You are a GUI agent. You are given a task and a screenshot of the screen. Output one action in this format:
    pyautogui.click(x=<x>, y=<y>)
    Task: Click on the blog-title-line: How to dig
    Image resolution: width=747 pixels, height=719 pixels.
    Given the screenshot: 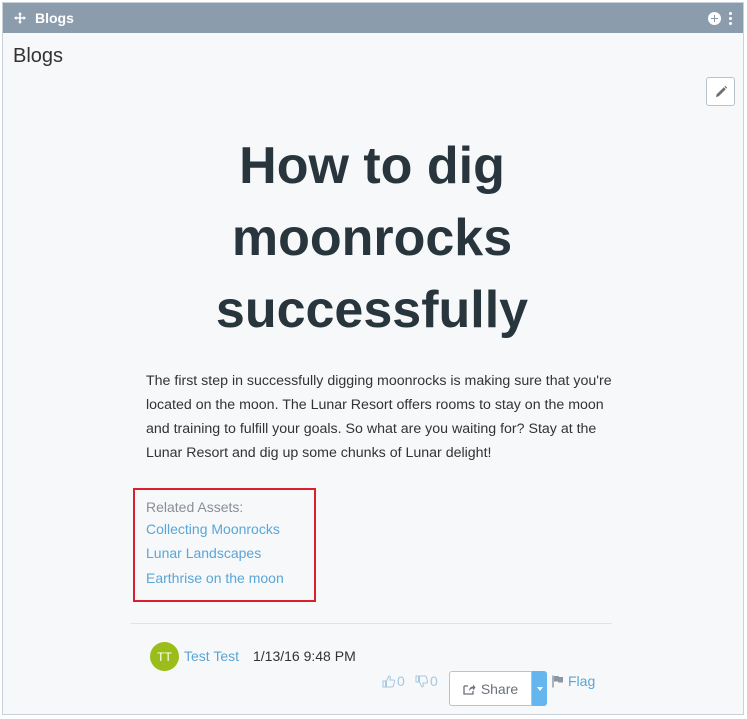 What is the action you would take?
    pyautogui.click(x=372, y=166)
    